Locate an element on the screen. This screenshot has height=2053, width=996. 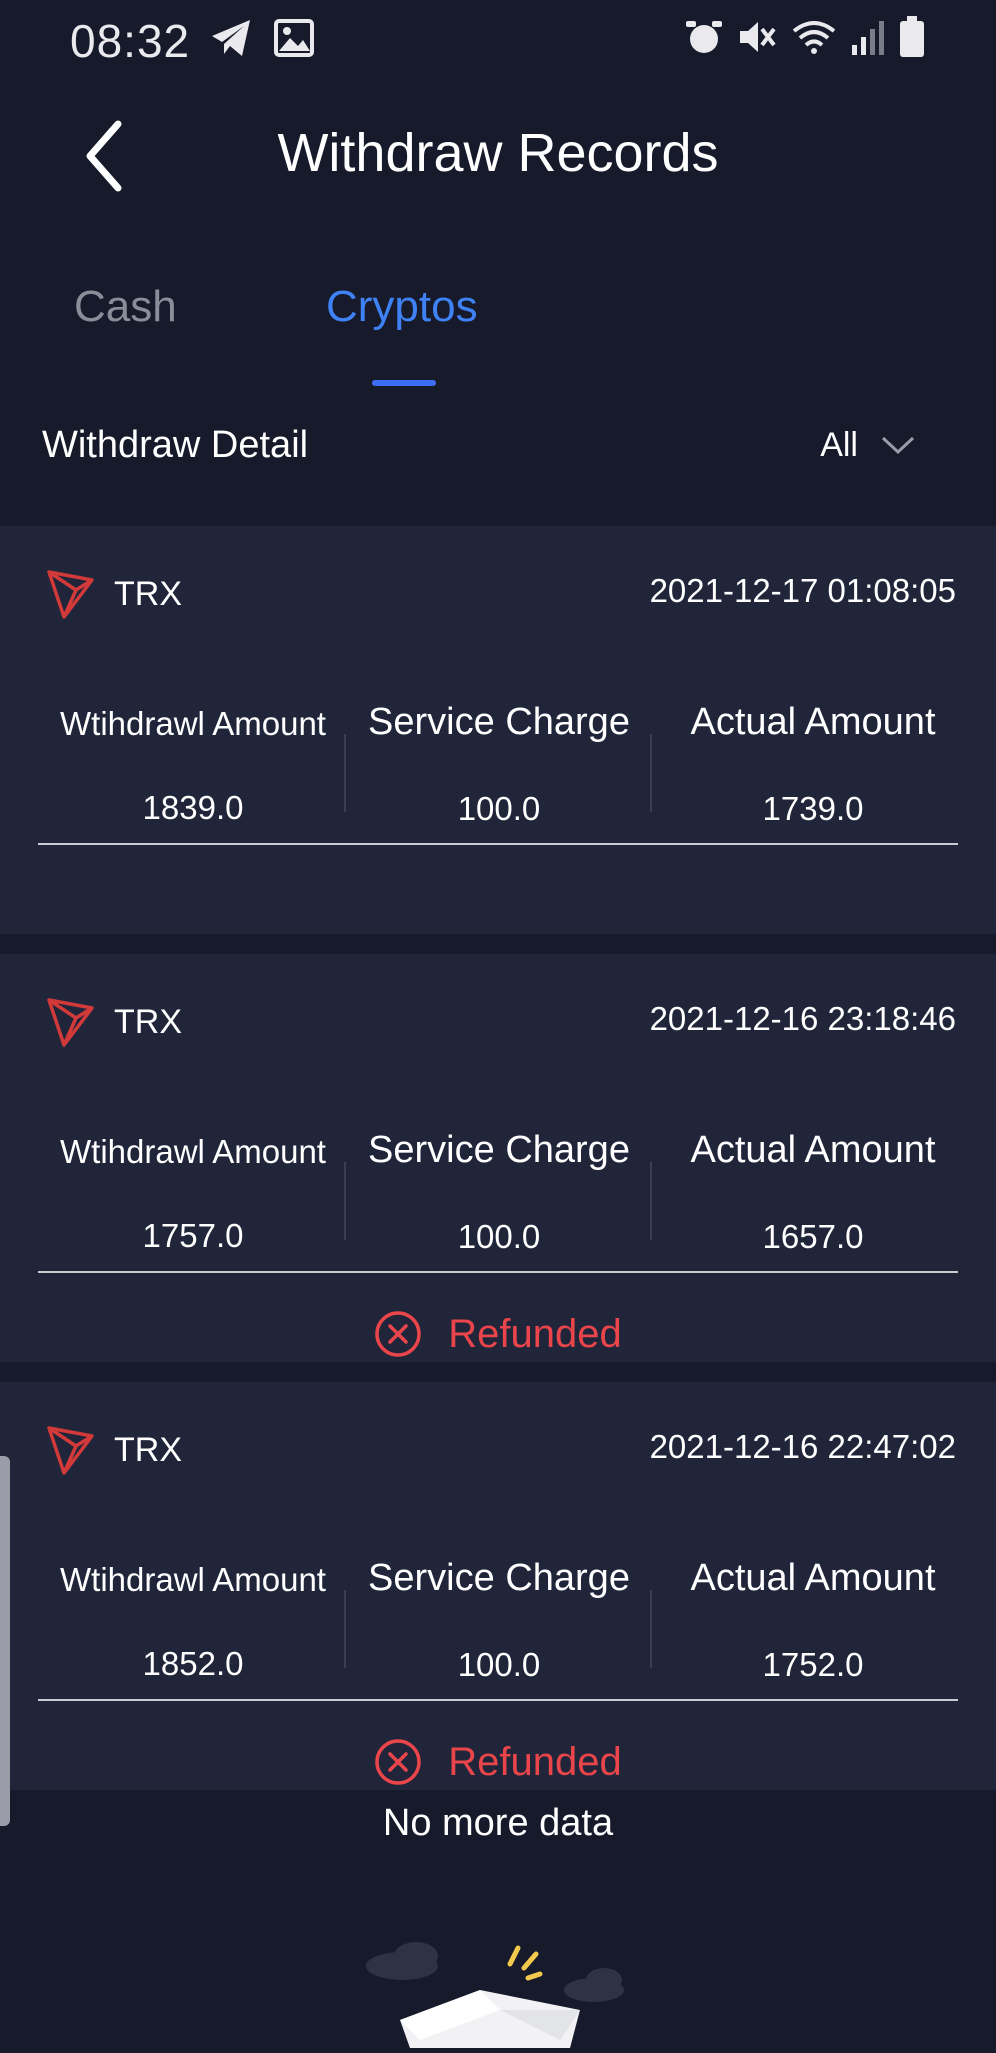
tab-cryptos: Cryptos is located at coordinates (402, 307).